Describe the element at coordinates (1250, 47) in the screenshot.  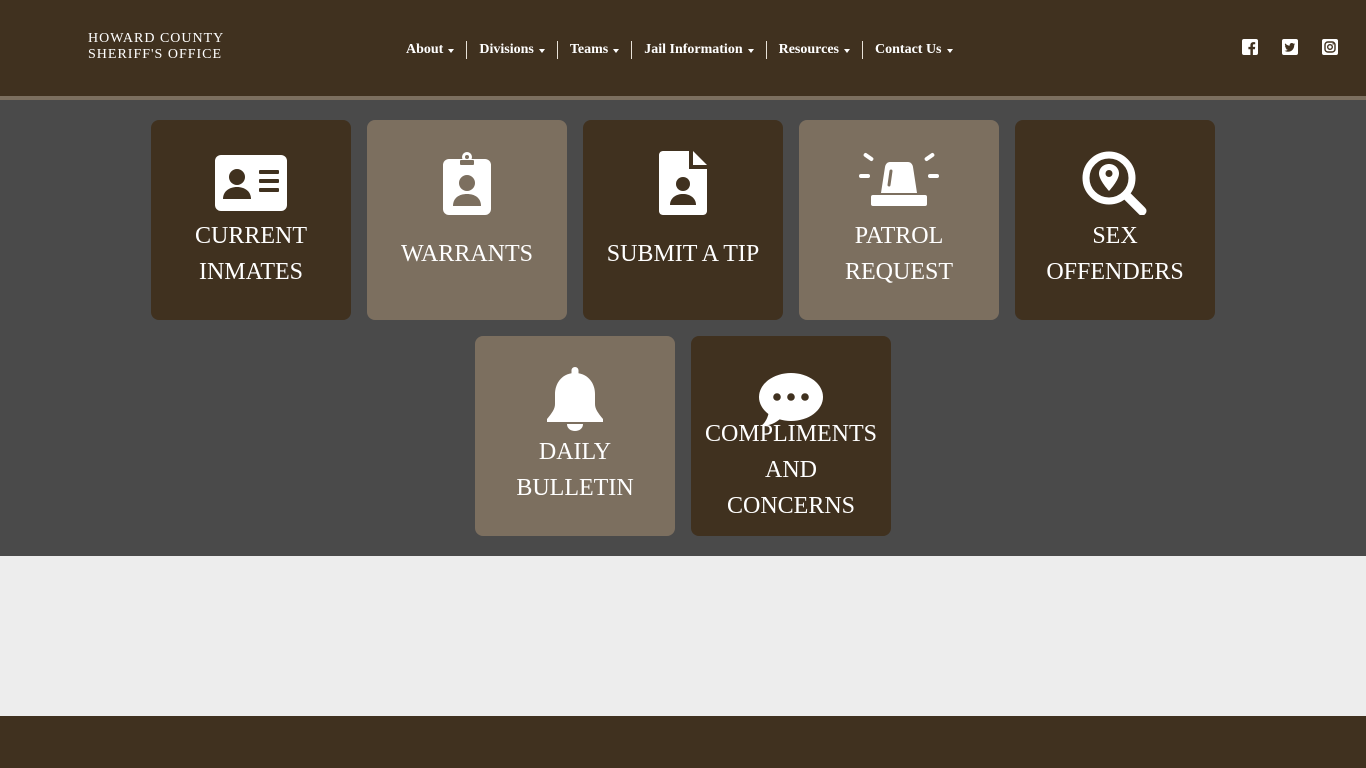
I see `facebook-icon` at that location.